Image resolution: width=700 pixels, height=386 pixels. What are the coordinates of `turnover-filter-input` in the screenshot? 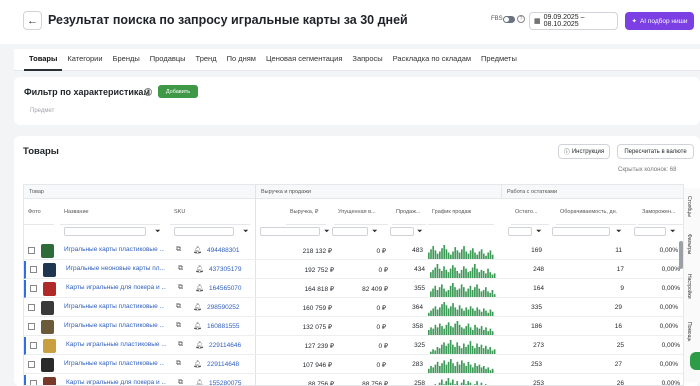 It's located at (581, 231).